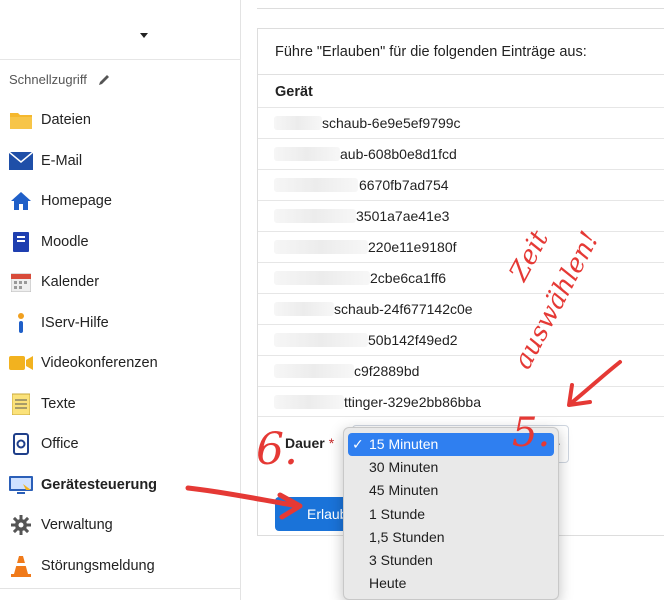 The height and width of the screenshot is (600, 664). I want to click on step-5-annotation: 5., so click(531, 433).